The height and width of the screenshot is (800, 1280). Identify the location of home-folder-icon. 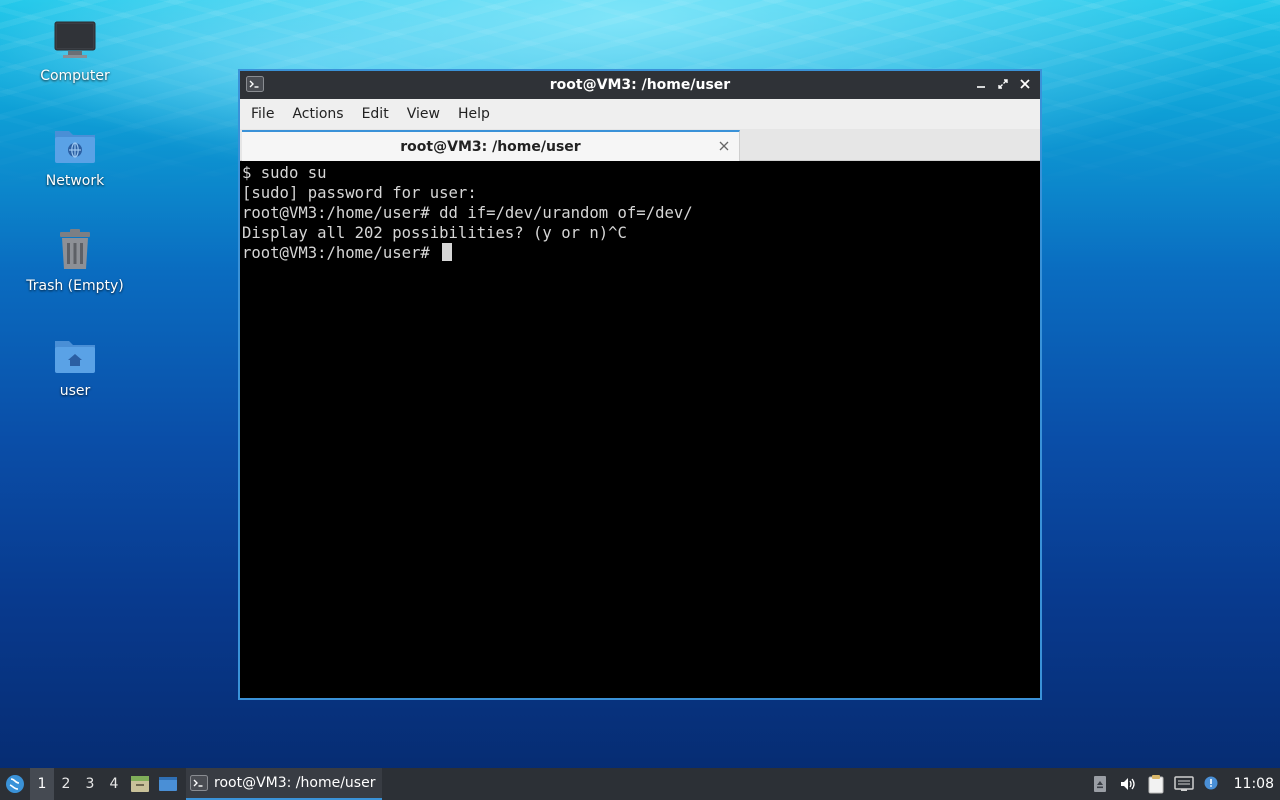
(75, 355).